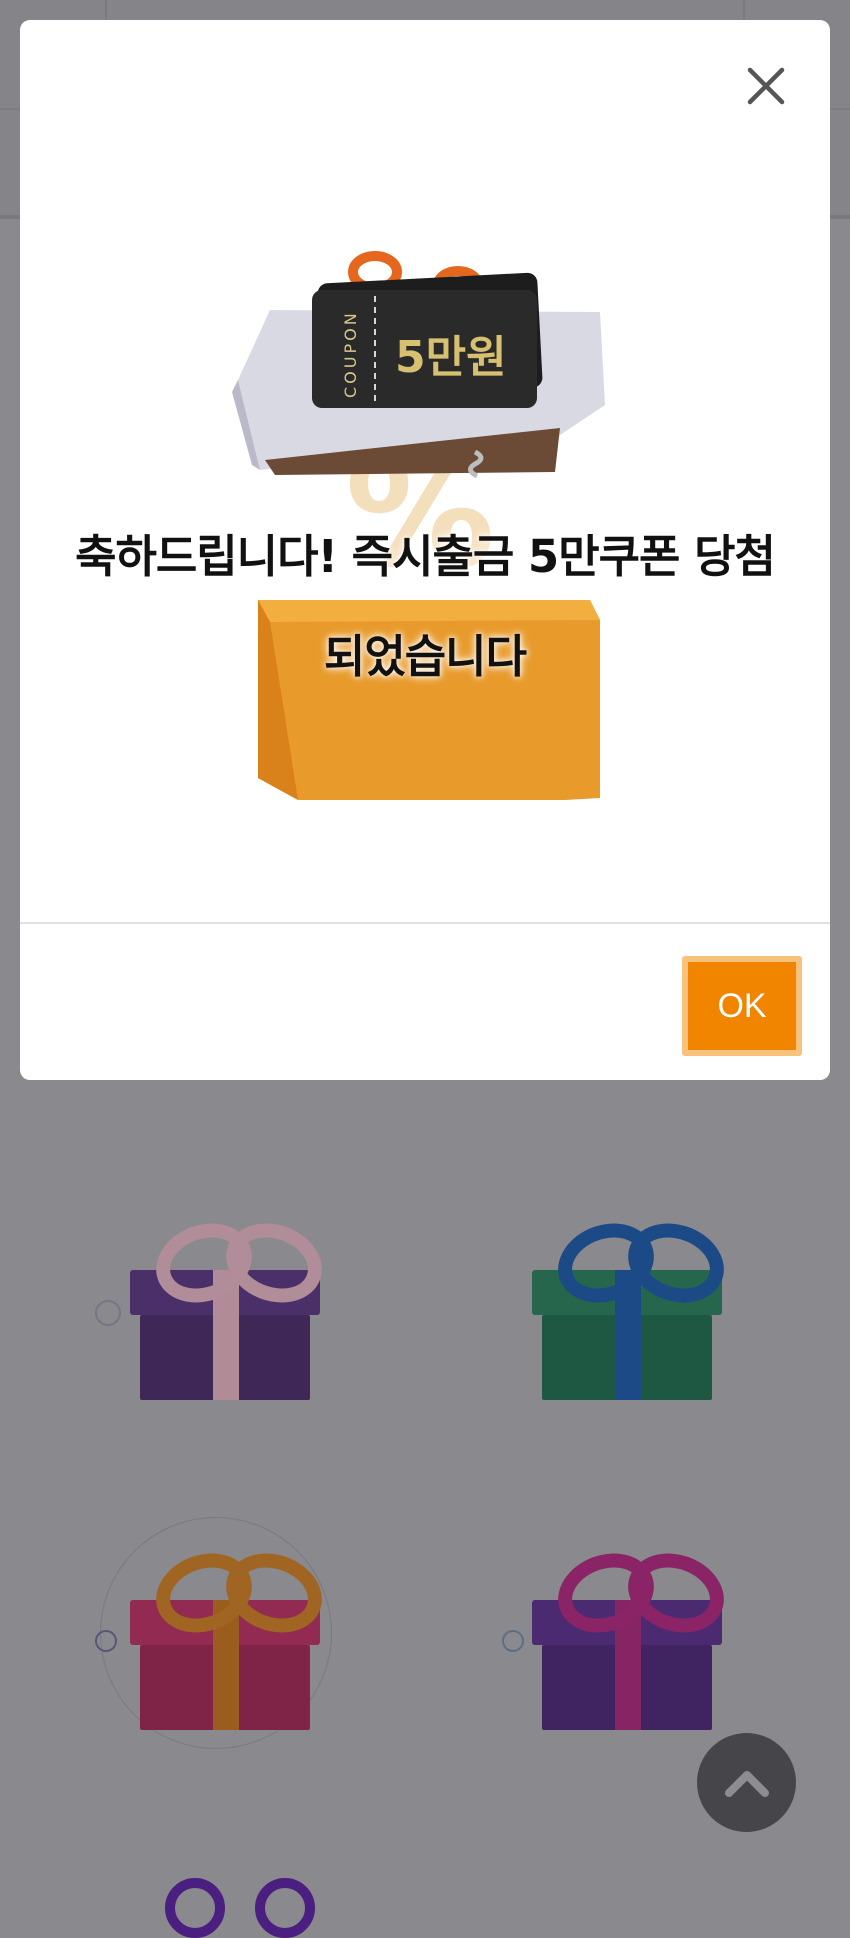 The image size is (850, 1938). I want to click on gift-box-pink, so click(214, 1633).